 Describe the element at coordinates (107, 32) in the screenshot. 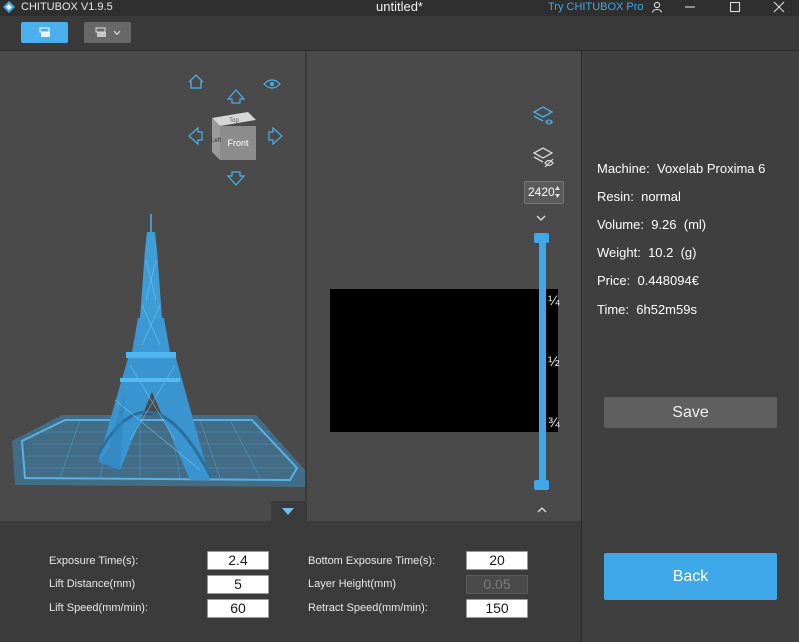

I see `view-mode-dropdown` at that location.